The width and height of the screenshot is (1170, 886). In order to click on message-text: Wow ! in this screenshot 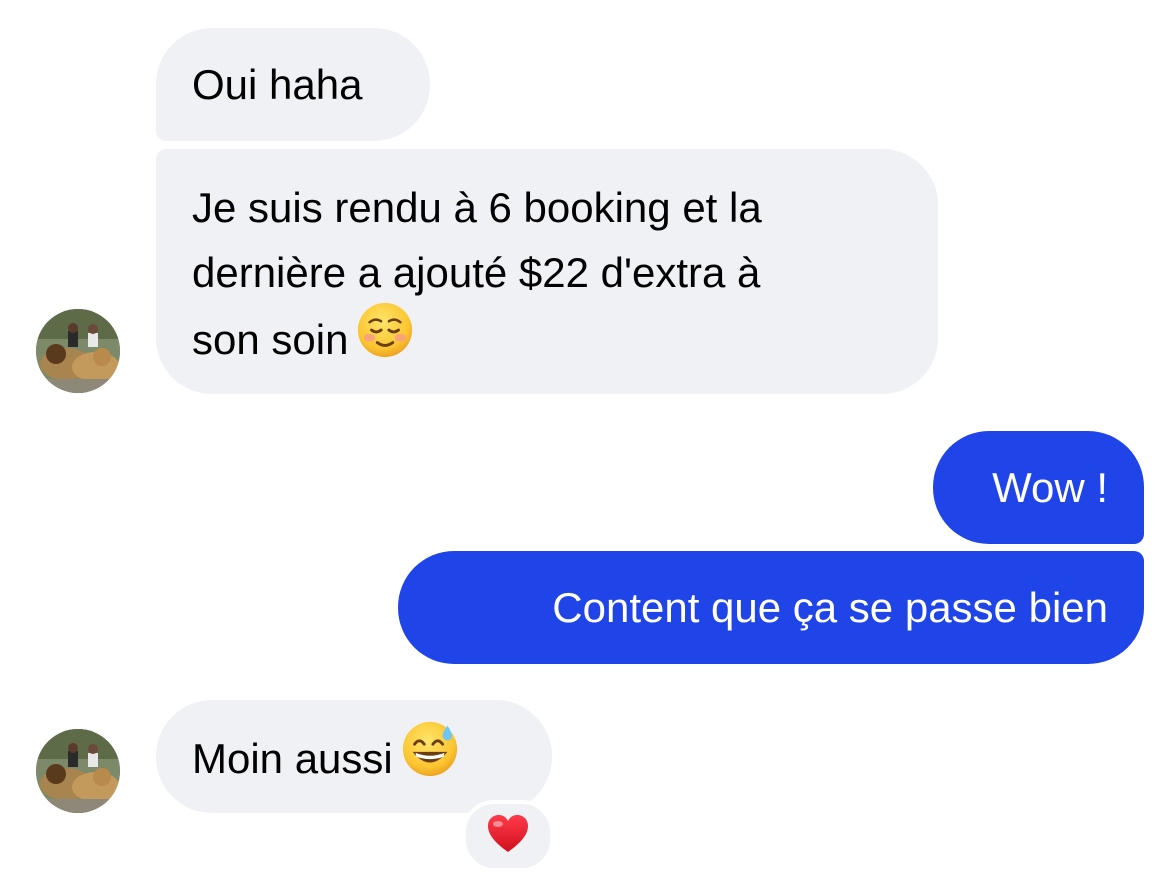, I will do `click(1050, 487)`.